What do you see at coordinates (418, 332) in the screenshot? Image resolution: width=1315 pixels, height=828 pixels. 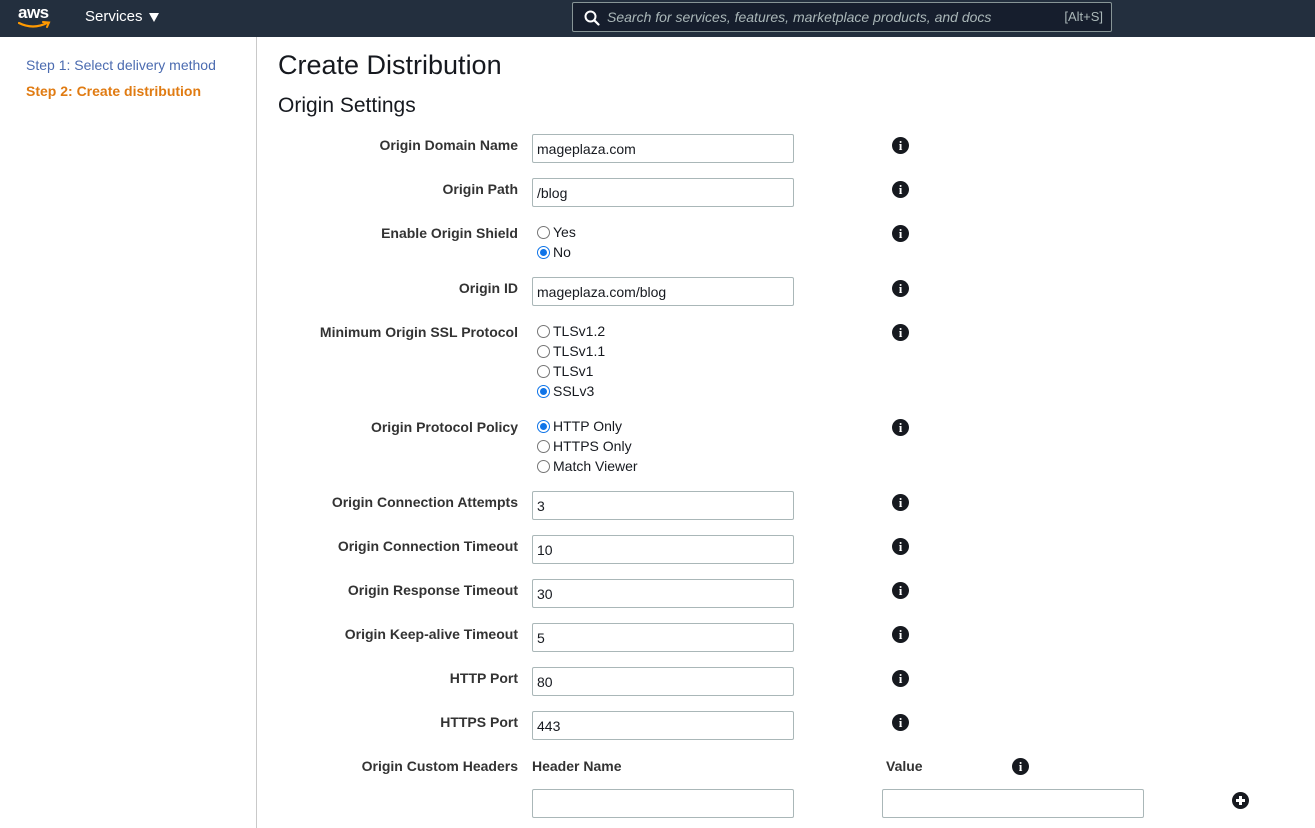 I see `min-ssl-protocol-label: Minimum Origin SSL Protocol` at bounding box center [418, 332].